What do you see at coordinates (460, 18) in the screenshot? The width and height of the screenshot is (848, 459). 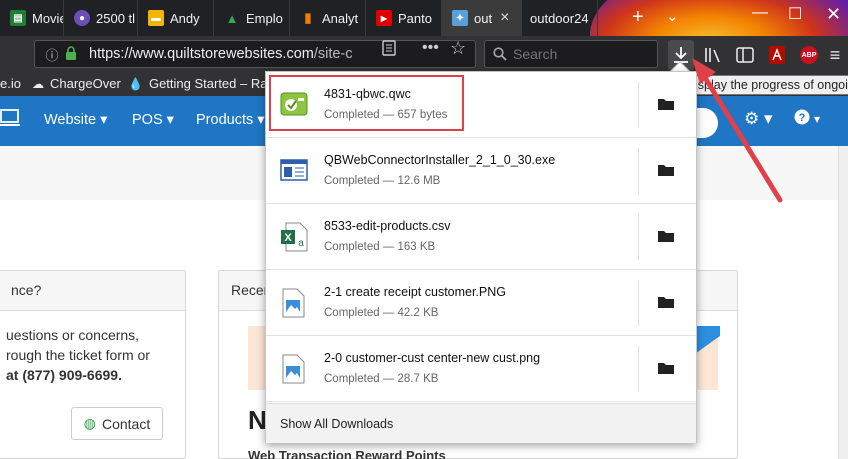 I see `site-favicon-icon: ✦` at bounding box center [460, 18].